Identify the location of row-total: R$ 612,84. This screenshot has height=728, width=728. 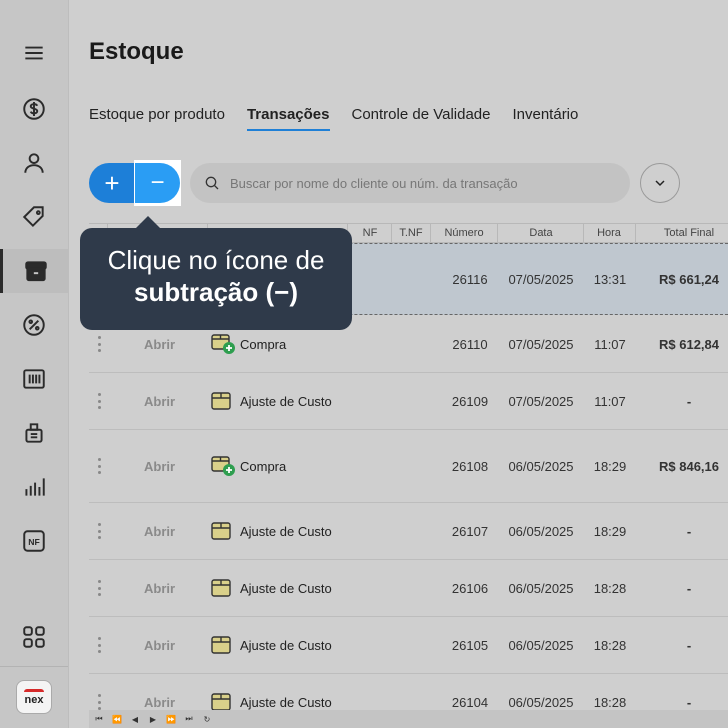
(689, 344).